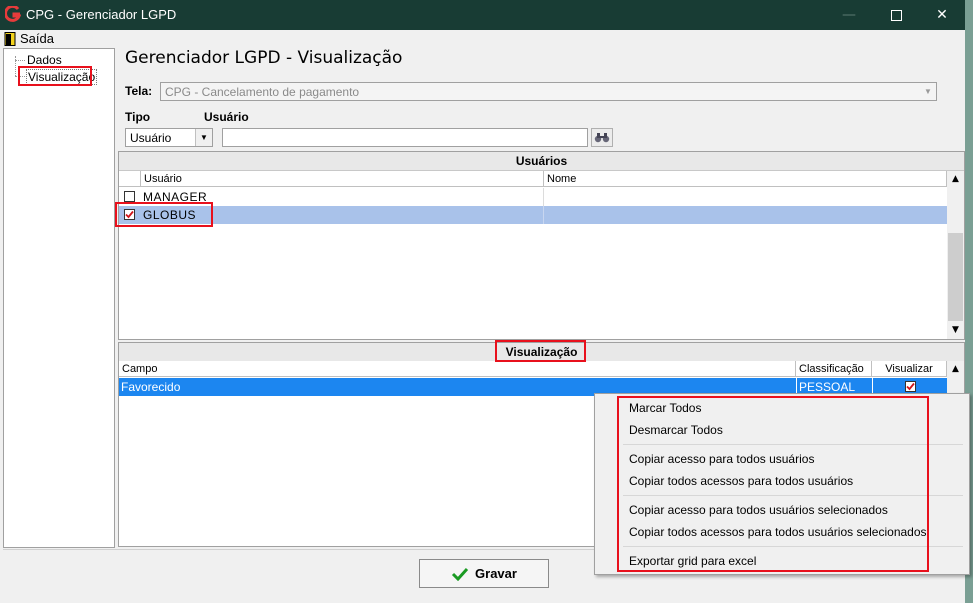  I want to click on column-header-classificacao: Classificação, so click(834, 369).